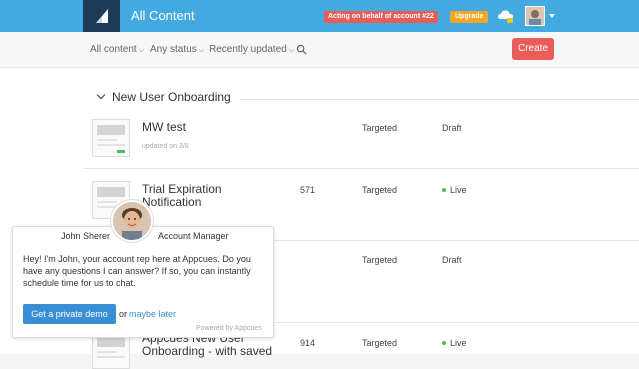 This screenshot has height=369, width=639. Describe the element at coordinates (301, 49) in the screenshot. I see `search-icon` at that location.